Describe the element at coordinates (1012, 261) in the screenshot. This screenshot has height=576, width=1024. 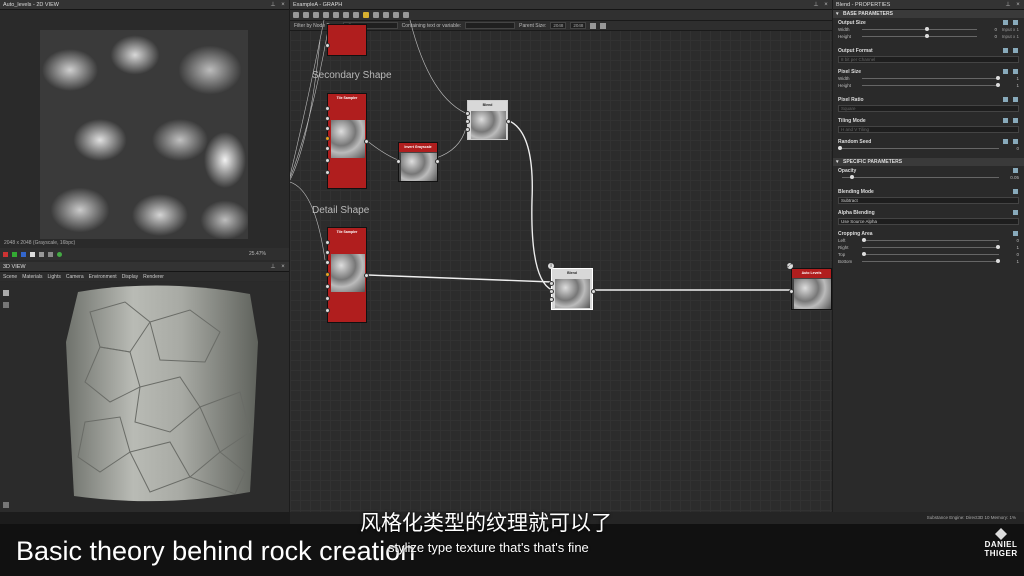
I see `crop-bottom-value: 1` at that location.